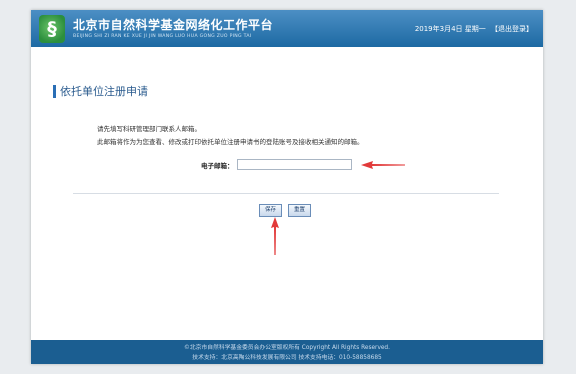 The width and height of the screenshot is (576, 374). Describe the element at coordinates (173, 25) in the screenshot. I see `site-title: 北京市自然科学基金网络化工作平台` at that location.